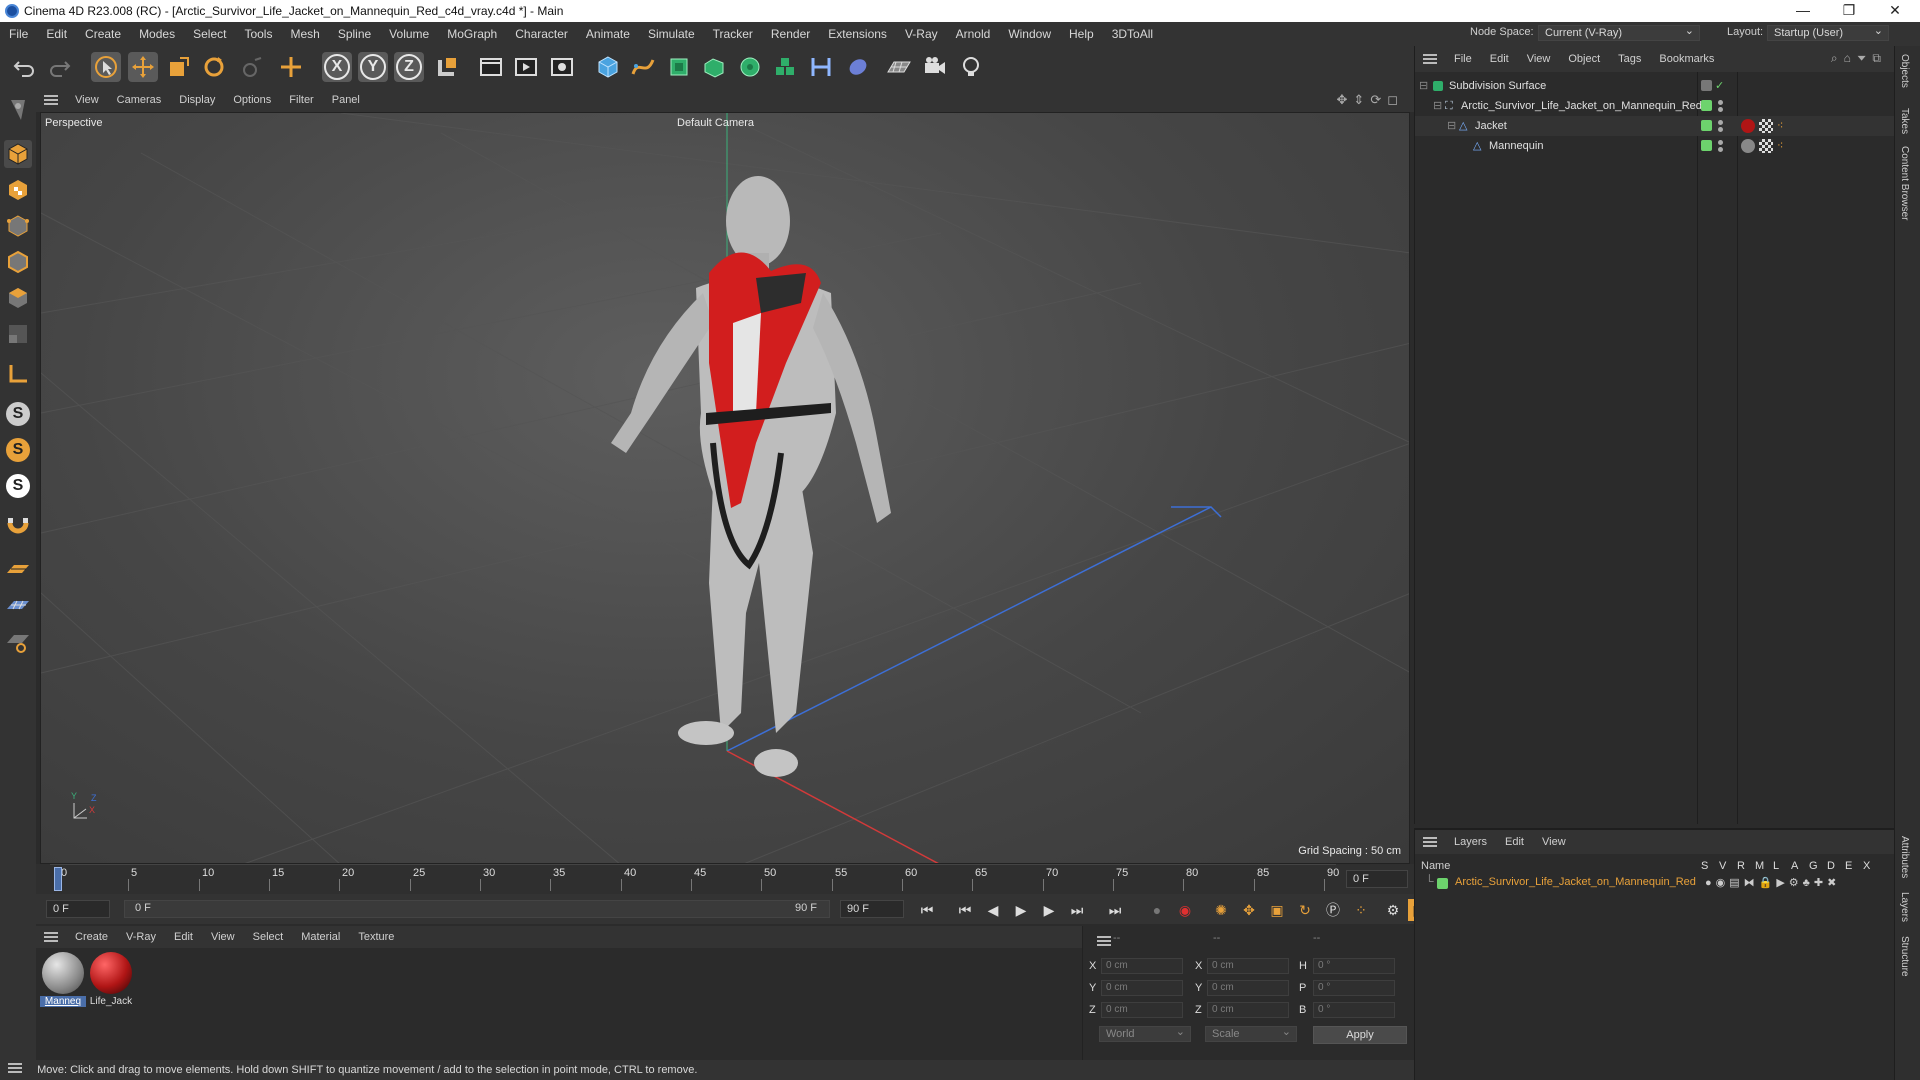 This screenshot has width=1920, height=1080. Describe the element at coordinates (141, 937) in the screenshot. I see `material-menu-vray: V-Ray` at that location.